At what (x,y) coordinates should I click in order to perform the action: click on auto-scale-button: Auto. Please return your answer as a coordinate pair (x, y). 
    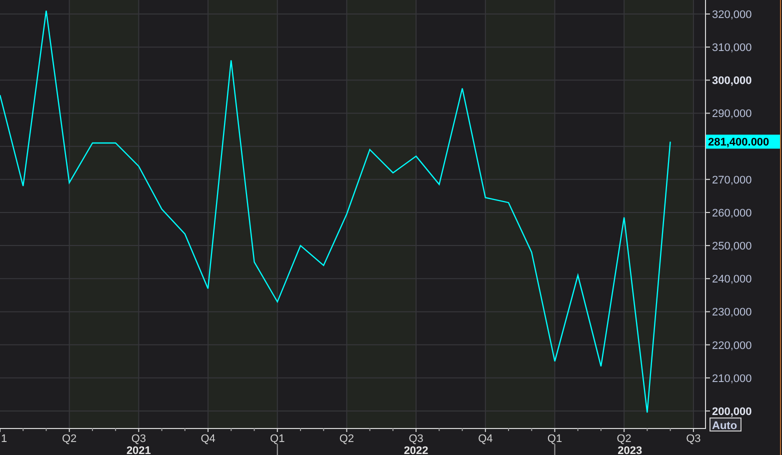
    Looking at the image, I should click on (726, 425).